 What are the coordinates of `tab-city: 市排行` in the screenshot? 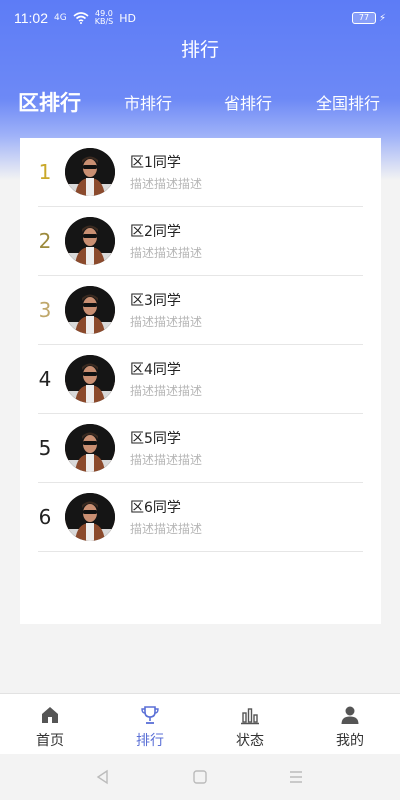 It's located at (148, 102).